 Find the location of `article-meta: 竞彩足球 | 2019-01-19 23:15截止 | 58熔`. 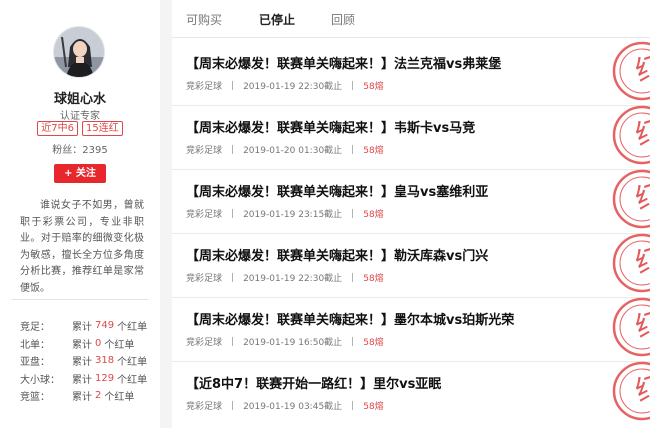

article-meta: 竞彩足球 | 2019-01-19 23:15截止 | 58熔 is located at coordinates (285, 214).